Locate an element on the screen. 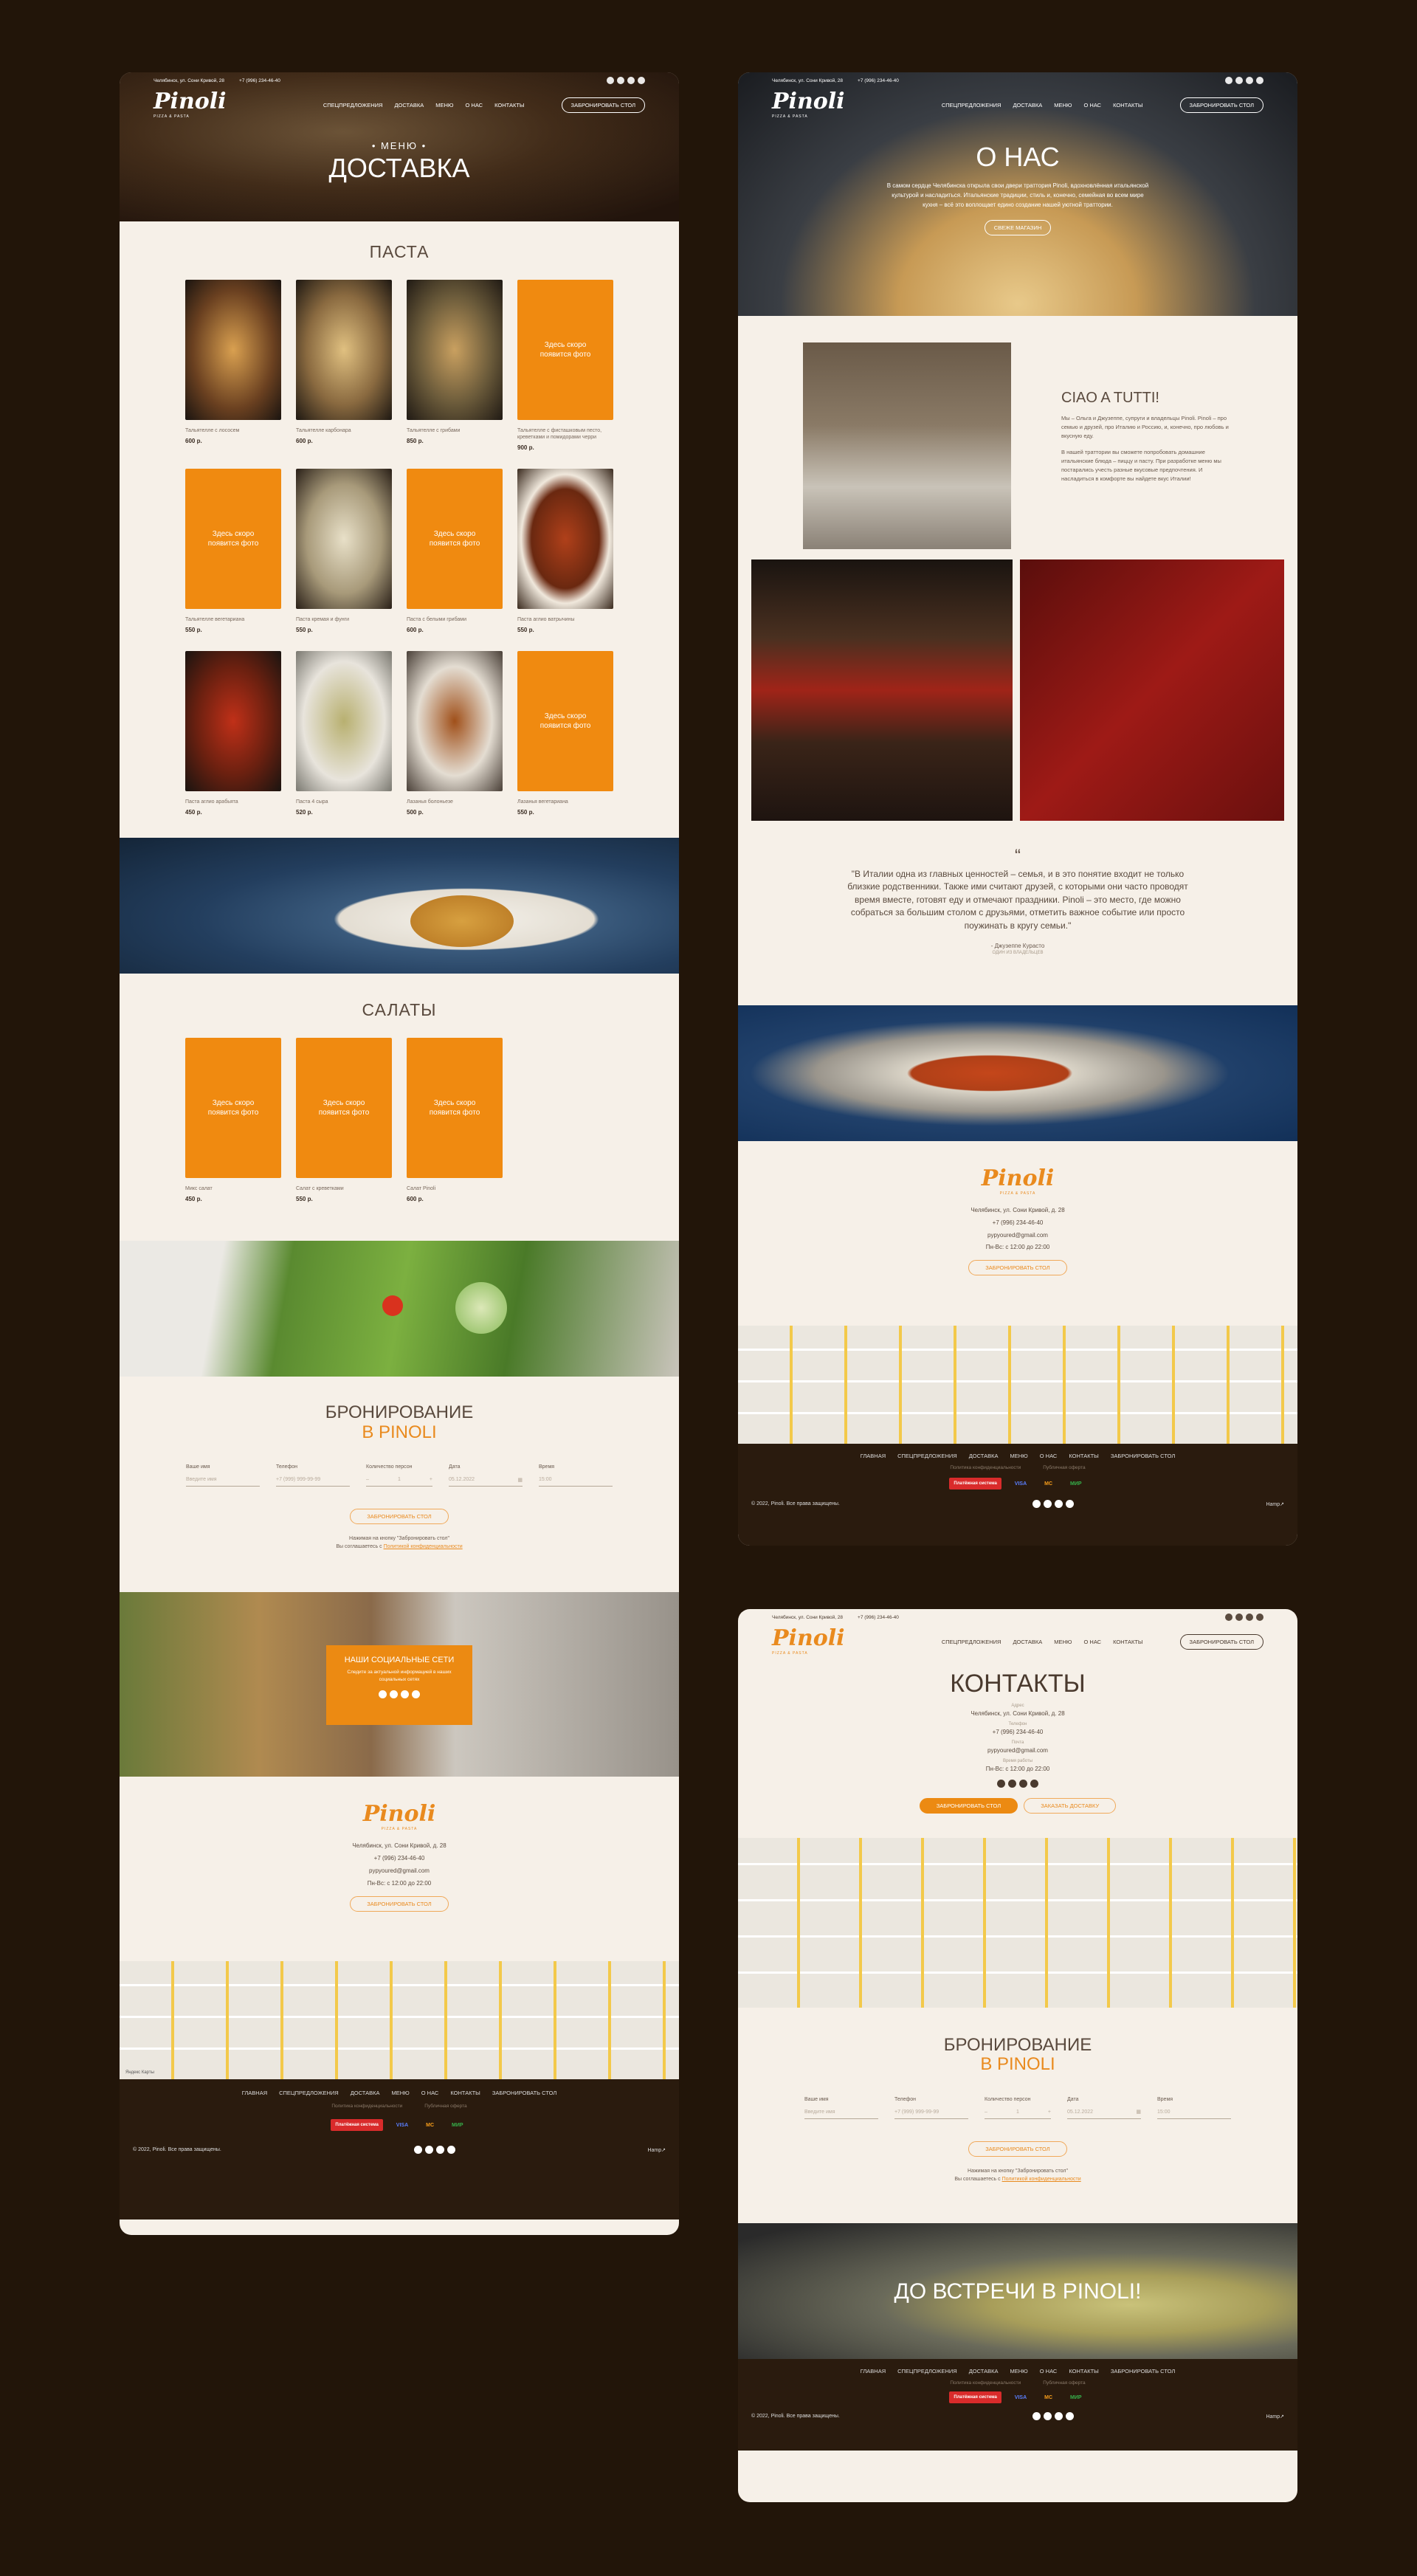 The width and height of the screenshot is (1417, 2576). menu-item-card: Тальятелле карбонара 600 р. is located at coordinates (344, 365).